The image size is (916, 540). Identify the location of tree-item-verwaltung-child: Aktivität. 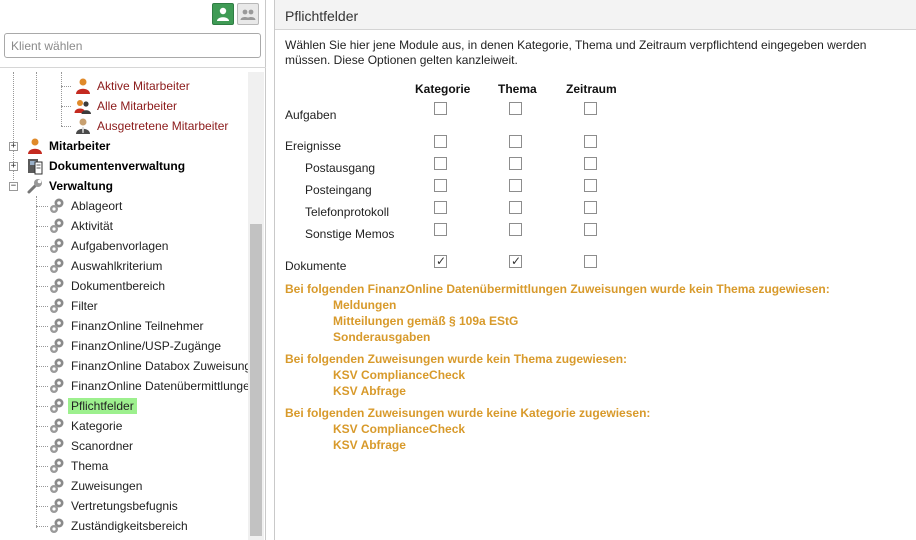
(82, 226).